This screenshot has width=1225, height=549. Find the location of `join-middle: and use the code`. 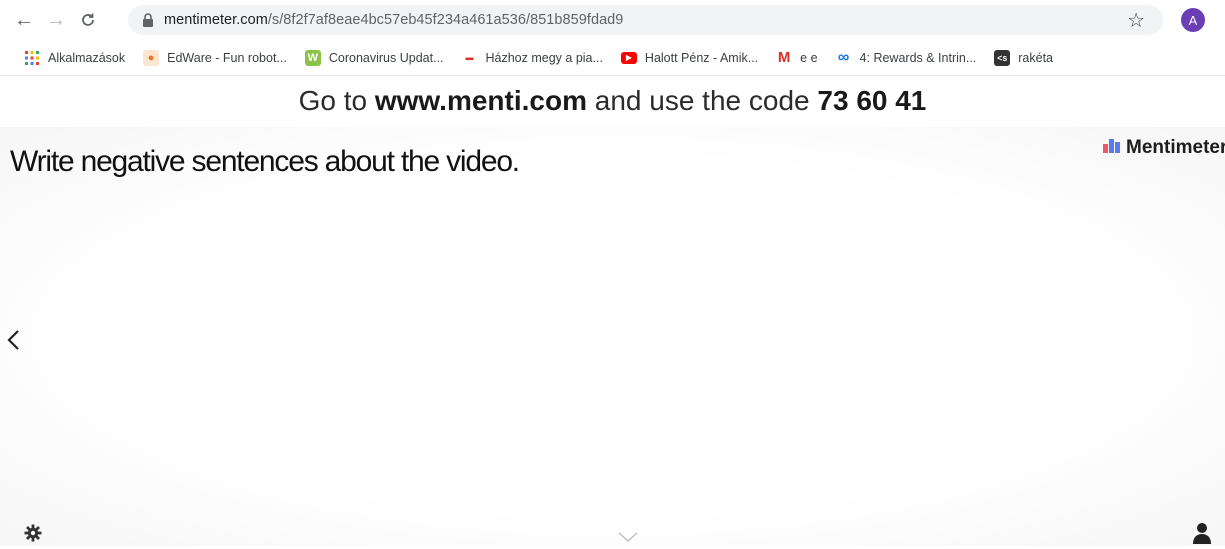

join-middle: and use the code is located at coordinates (702, 100).